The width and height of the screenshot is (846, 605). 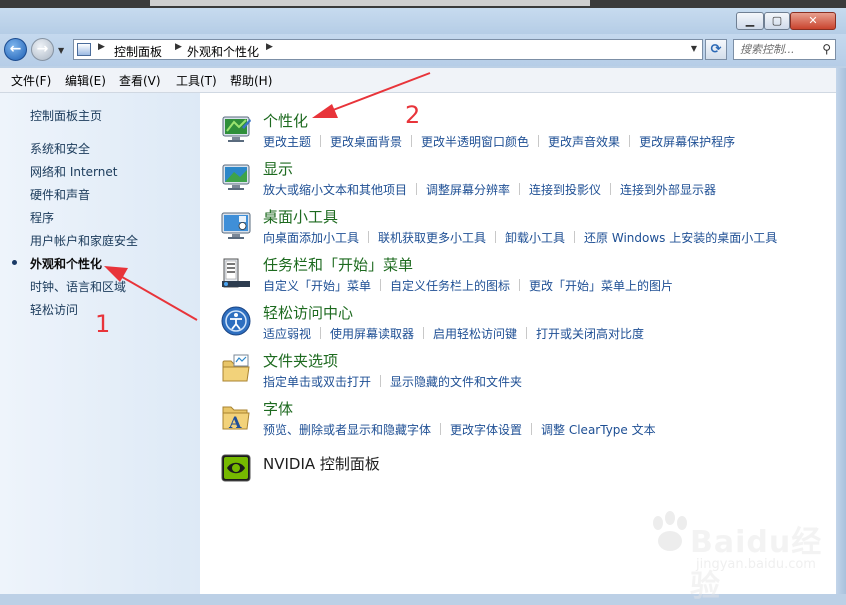 What do you see at coordinates (317, 382) in the screenshot?
I see `link-single-double-click: 指定单击或双击打开` at bounding box center [317, 382].